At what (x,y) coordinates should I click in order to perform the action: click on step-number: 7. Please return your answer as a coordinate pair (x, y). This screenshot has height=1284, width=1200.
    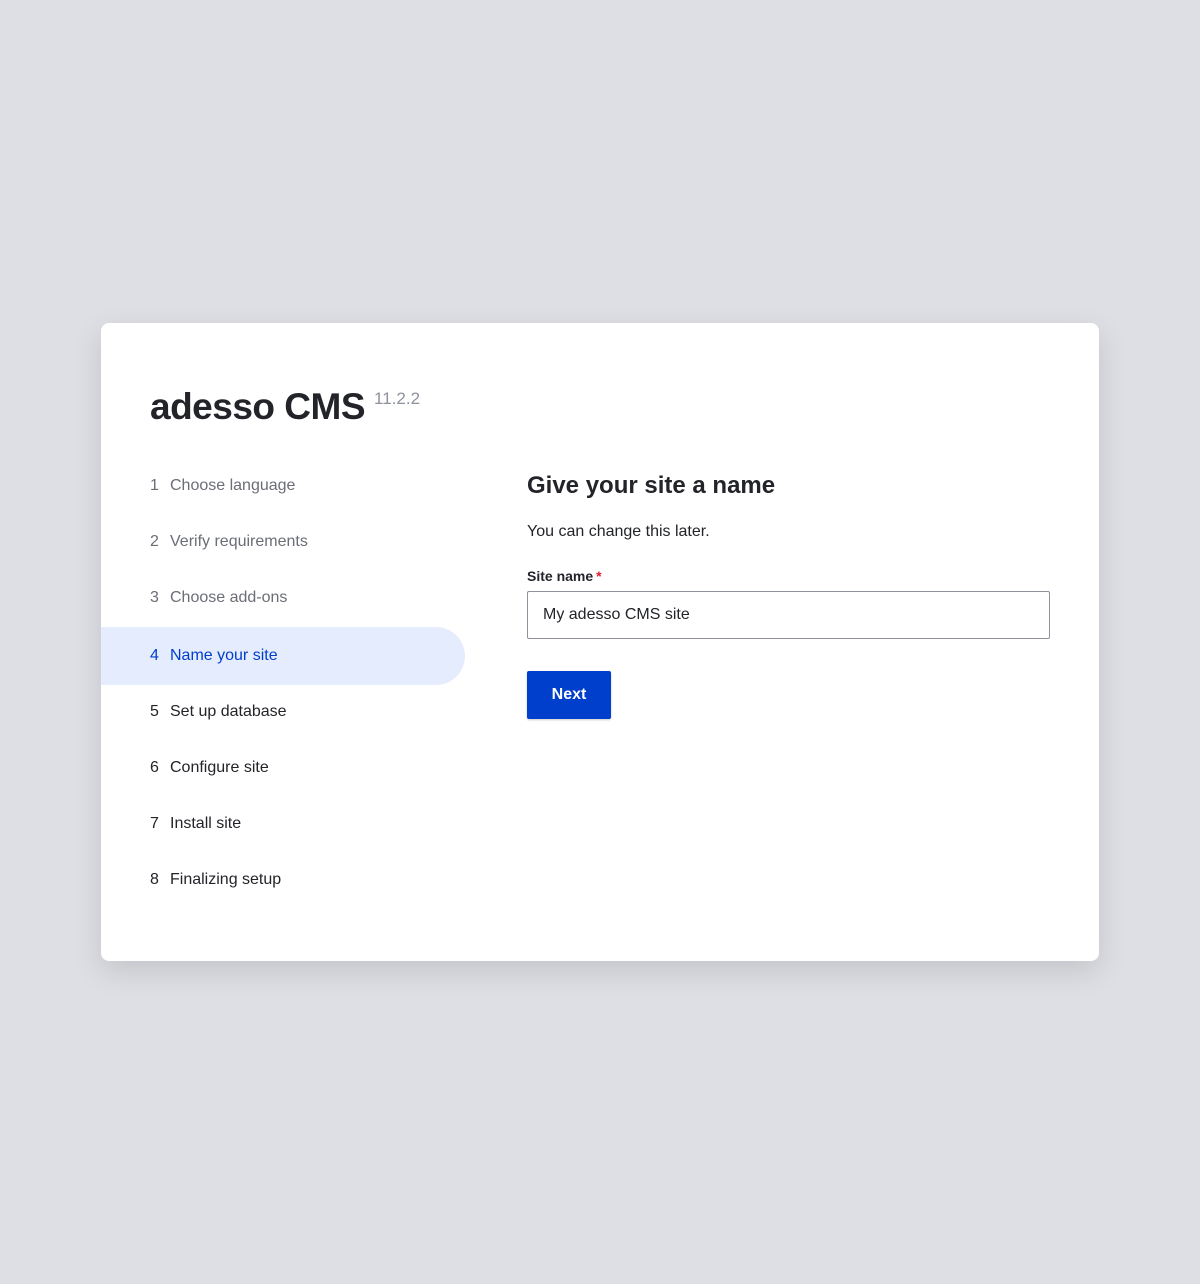
    Looking at the image, I should click on (154, 823).